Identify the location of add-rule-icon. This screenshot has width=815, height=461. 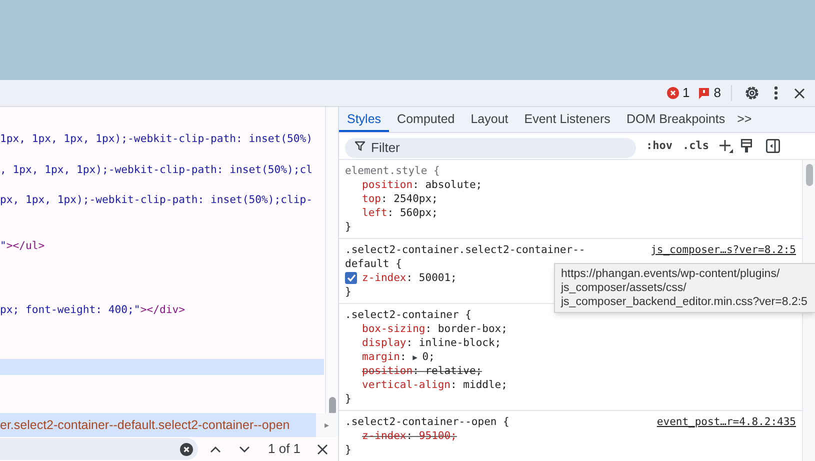
(726, 146).